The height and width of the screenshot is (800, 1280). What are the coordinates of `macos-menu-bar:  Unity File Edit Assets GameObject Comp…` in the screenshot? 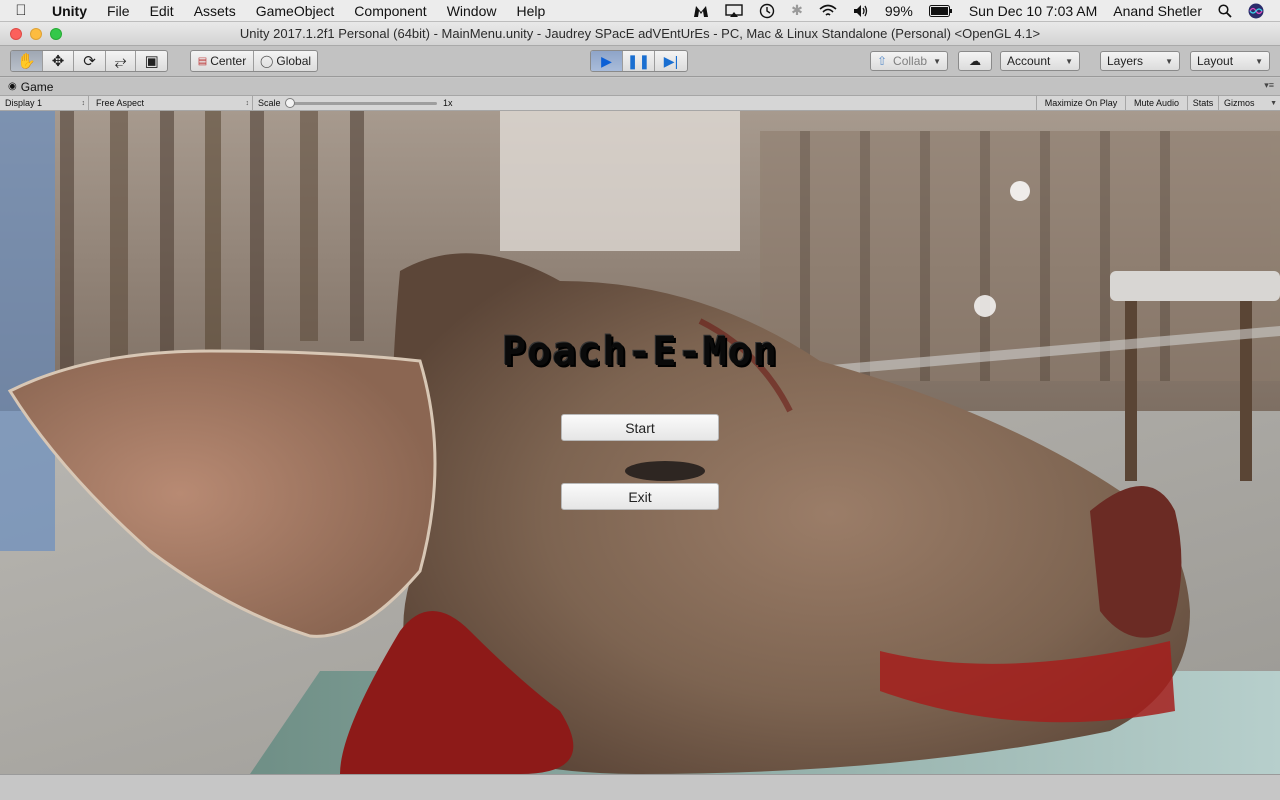 It's located at (640, 11).